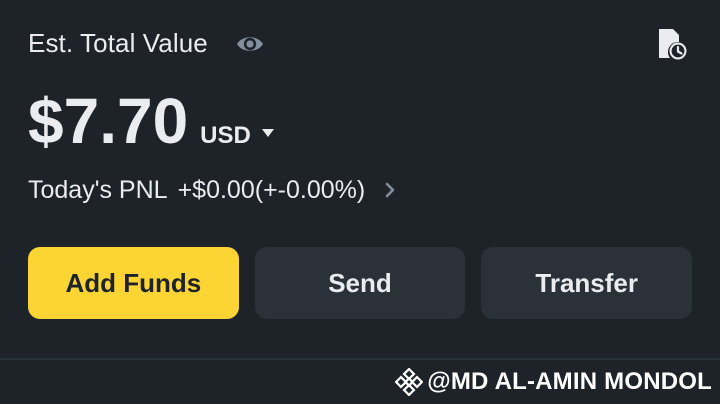  Describe the element at coordinates (271, 189) in the screenshot. I see `pnl-value: +$0.00(+-0.00%)` at that location.